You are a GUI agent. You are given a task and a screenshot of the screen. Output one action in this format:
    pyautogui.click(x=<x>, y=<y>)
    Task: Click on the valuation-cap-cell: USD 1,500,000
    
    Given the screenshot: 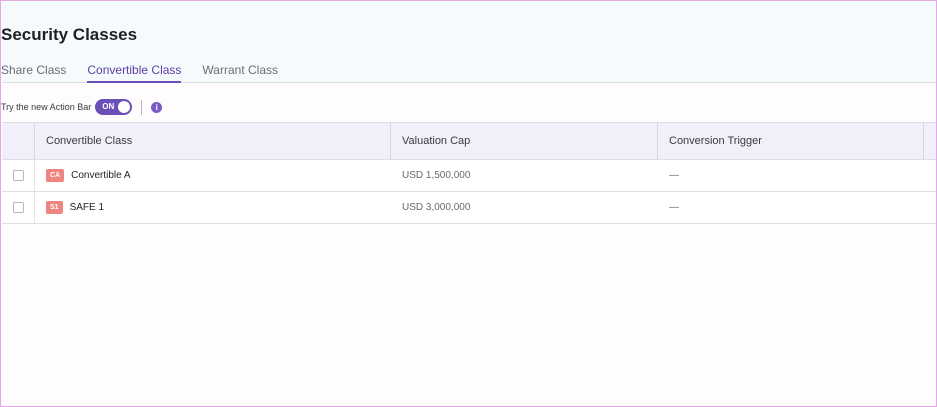 What is the action you would take?
    pyautogui.click(x=436, y=175)
    